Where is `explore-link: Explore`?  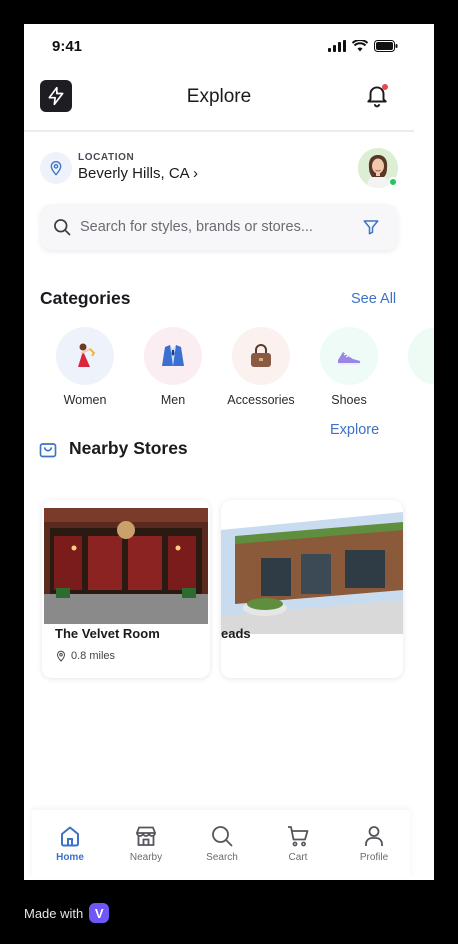 explore-link: Explore is located at coordinates (354, 430).